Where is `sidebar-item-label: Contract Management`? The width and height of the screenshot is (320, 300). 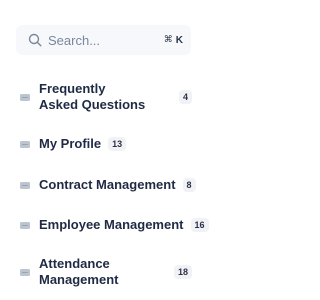
sidebar-item-label: Contract Management is located at coordinates (107, 184).